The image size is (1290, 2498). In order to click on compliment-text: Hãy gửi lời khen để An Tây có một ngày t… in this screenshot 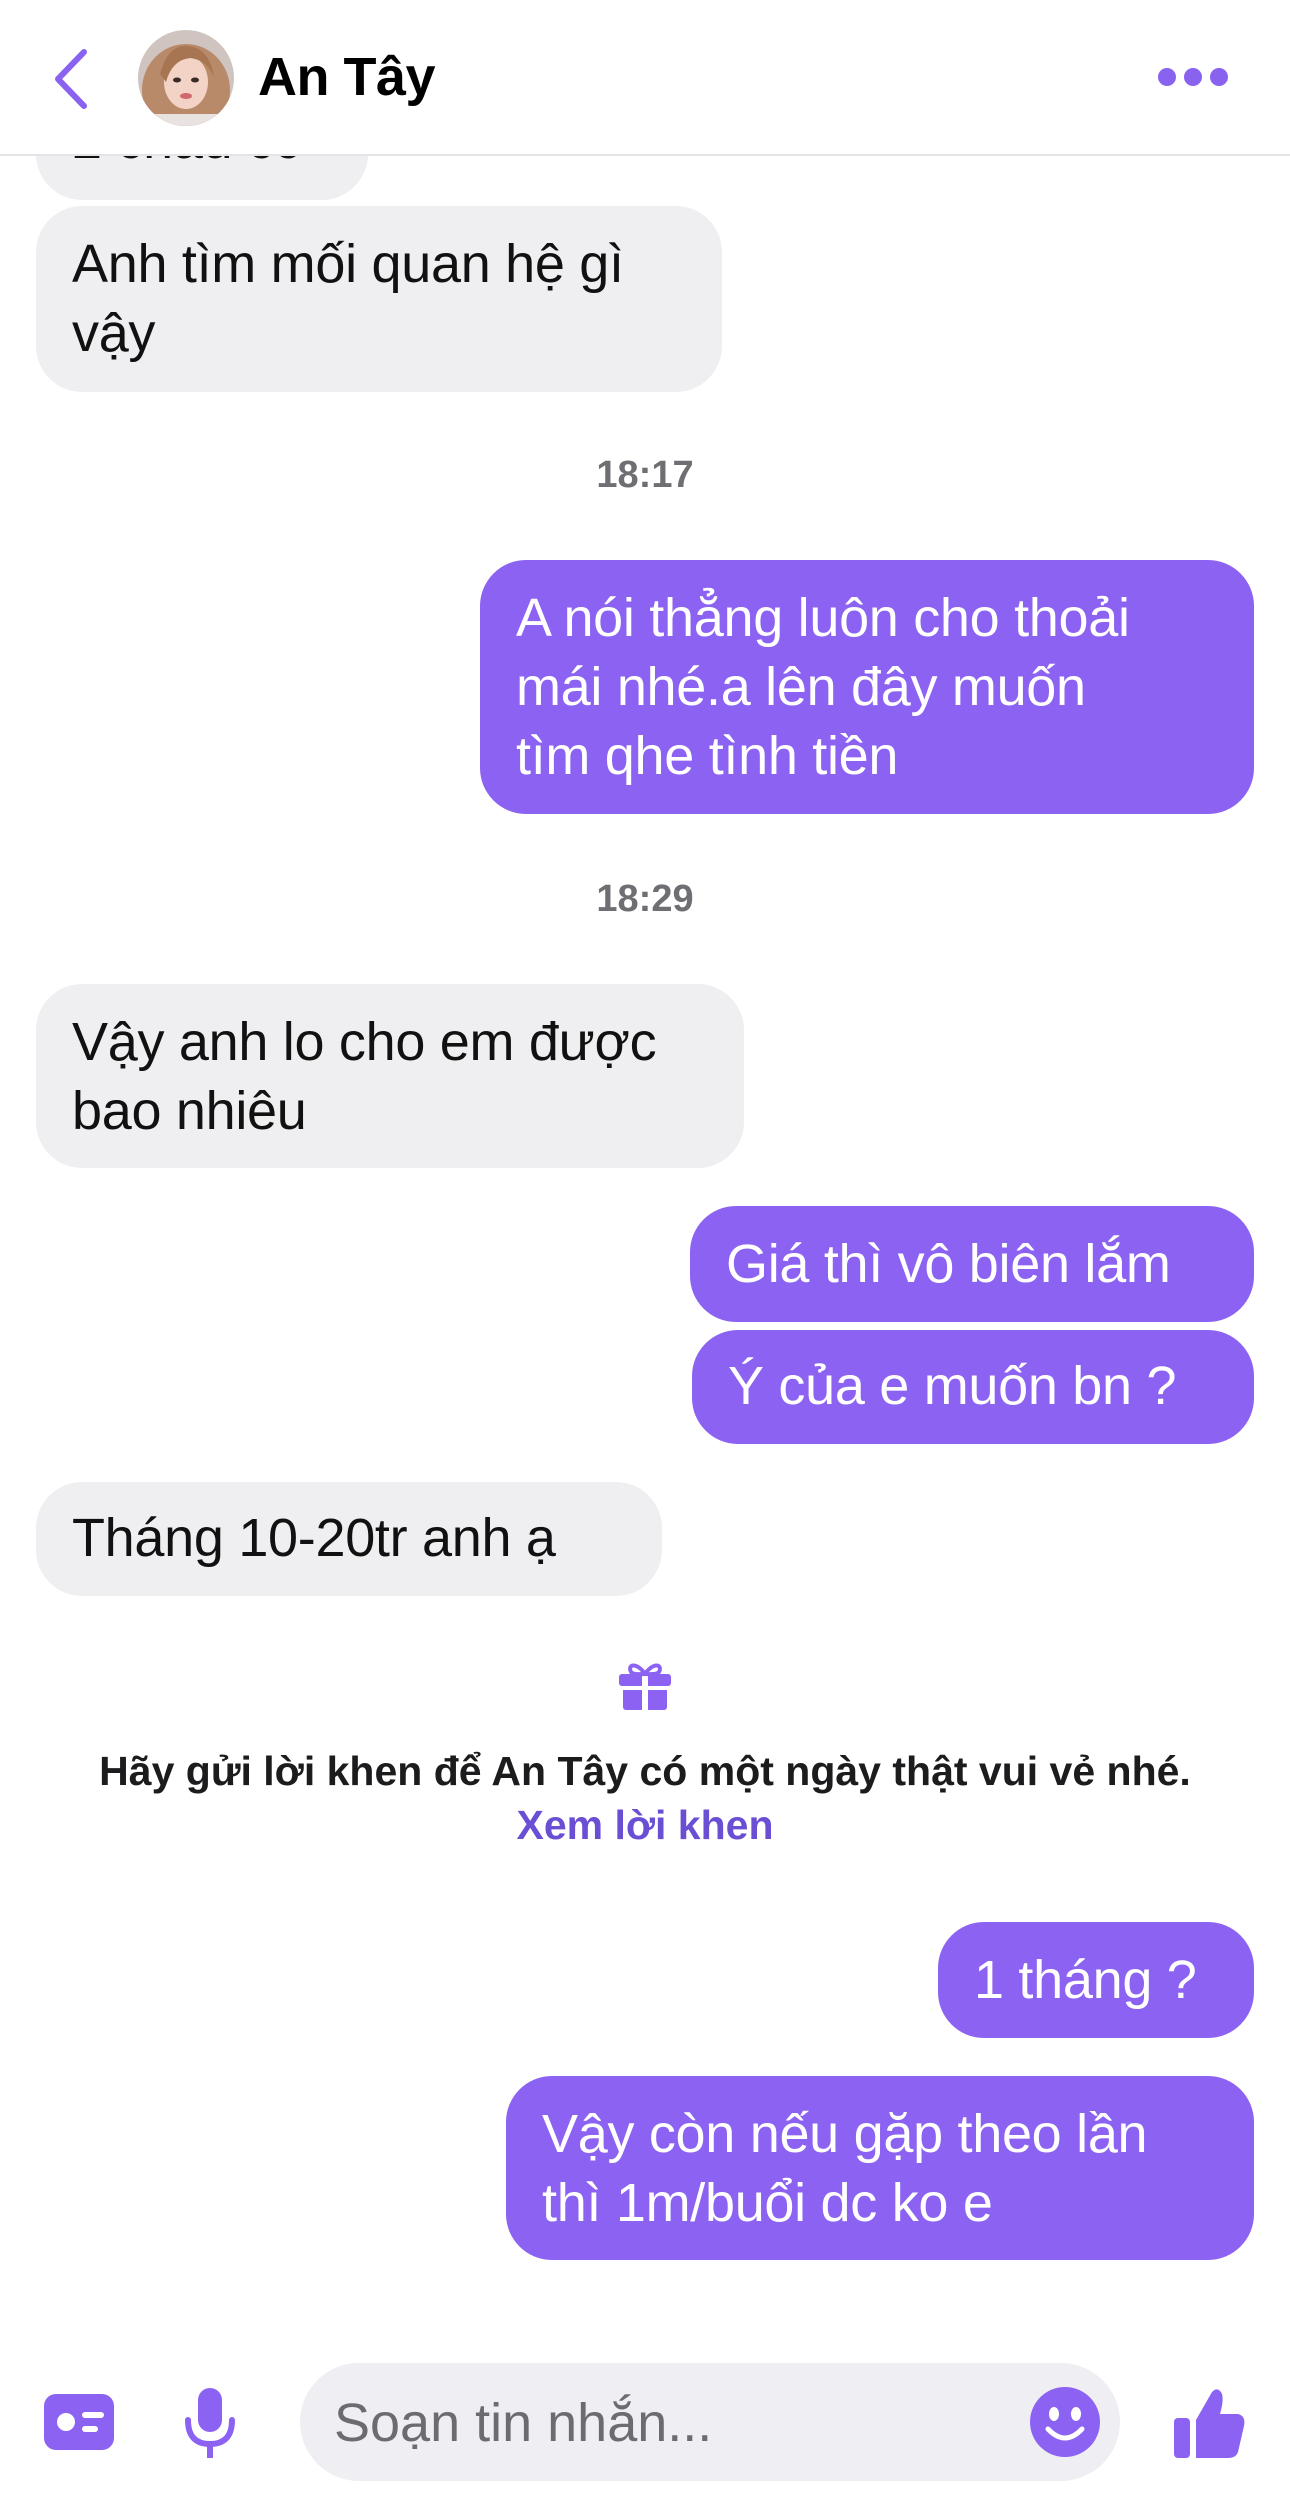, I will do `click(645, 1771)`.